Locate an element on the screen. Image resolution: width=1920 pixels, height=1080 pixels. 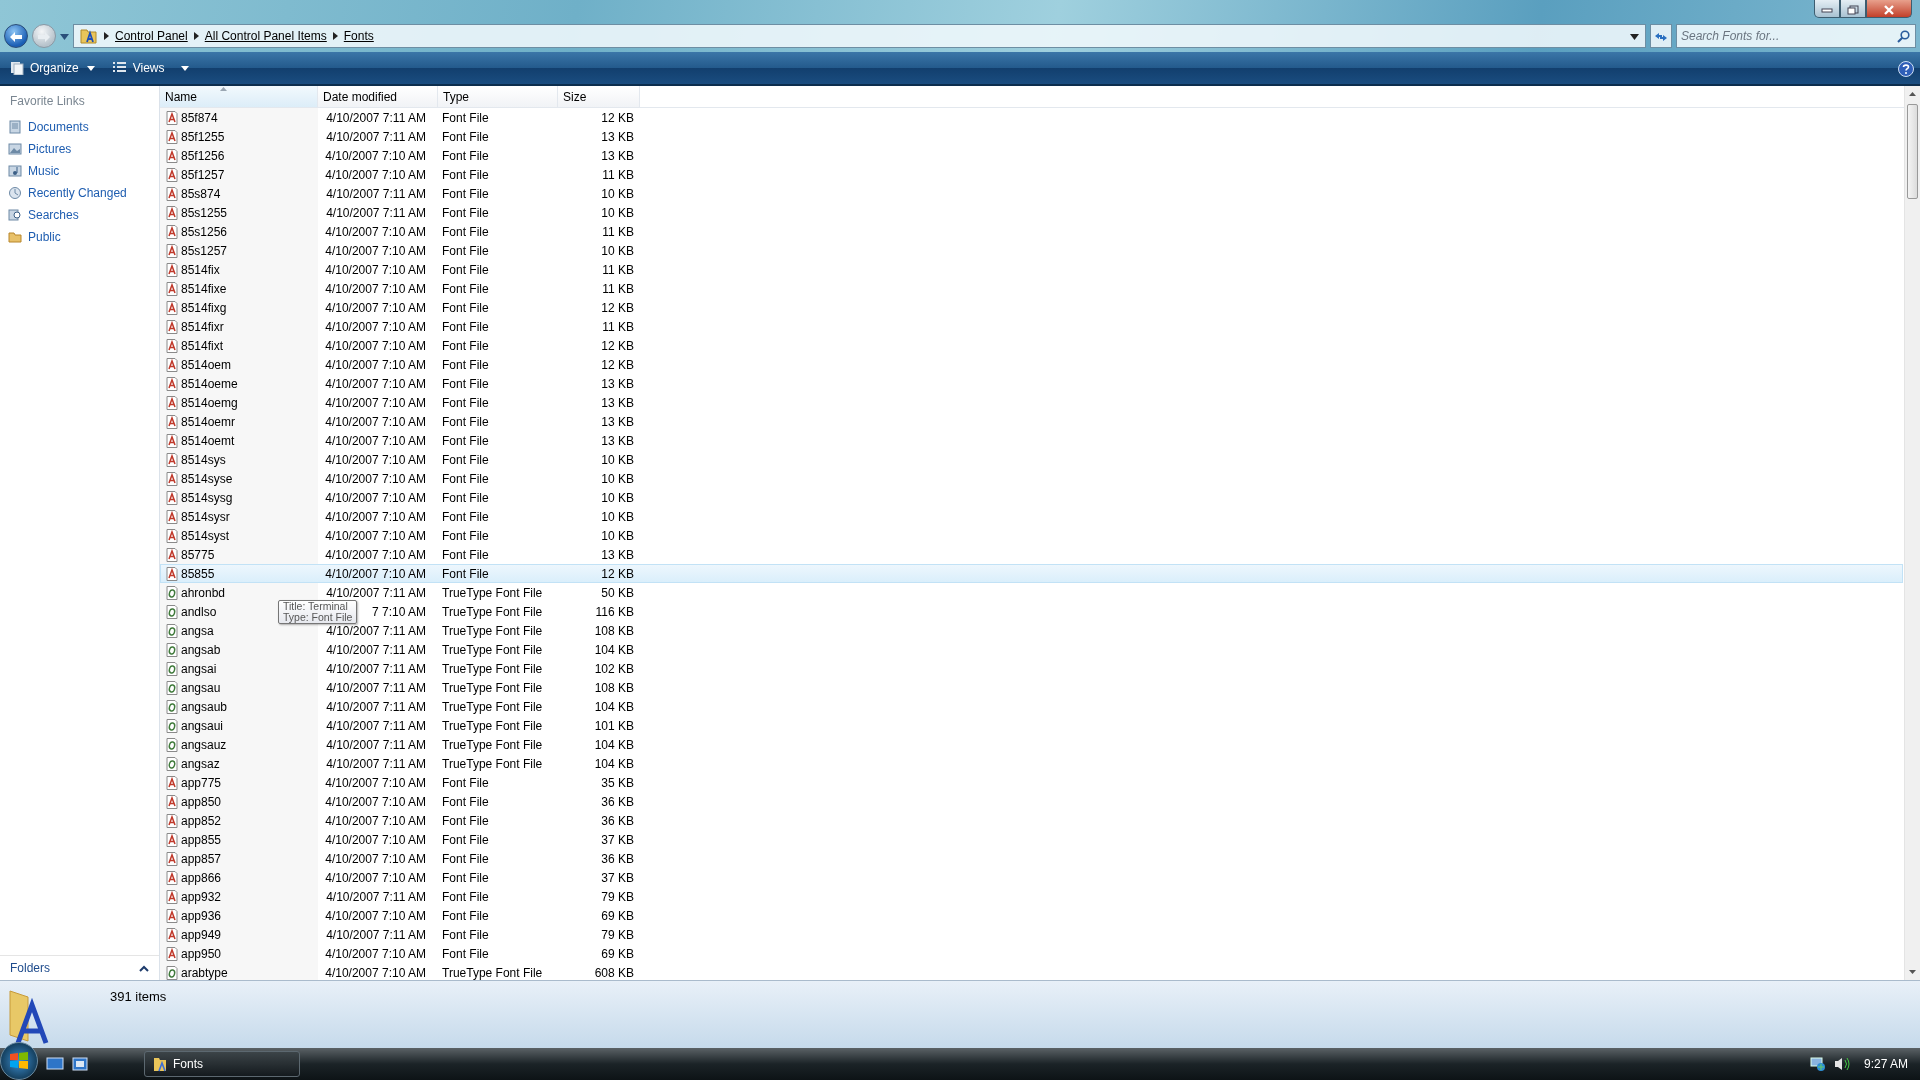
file-row: 85775 4/10/2007 7:10 AM Font File 13 KB is located at coordinates (1031, 554).